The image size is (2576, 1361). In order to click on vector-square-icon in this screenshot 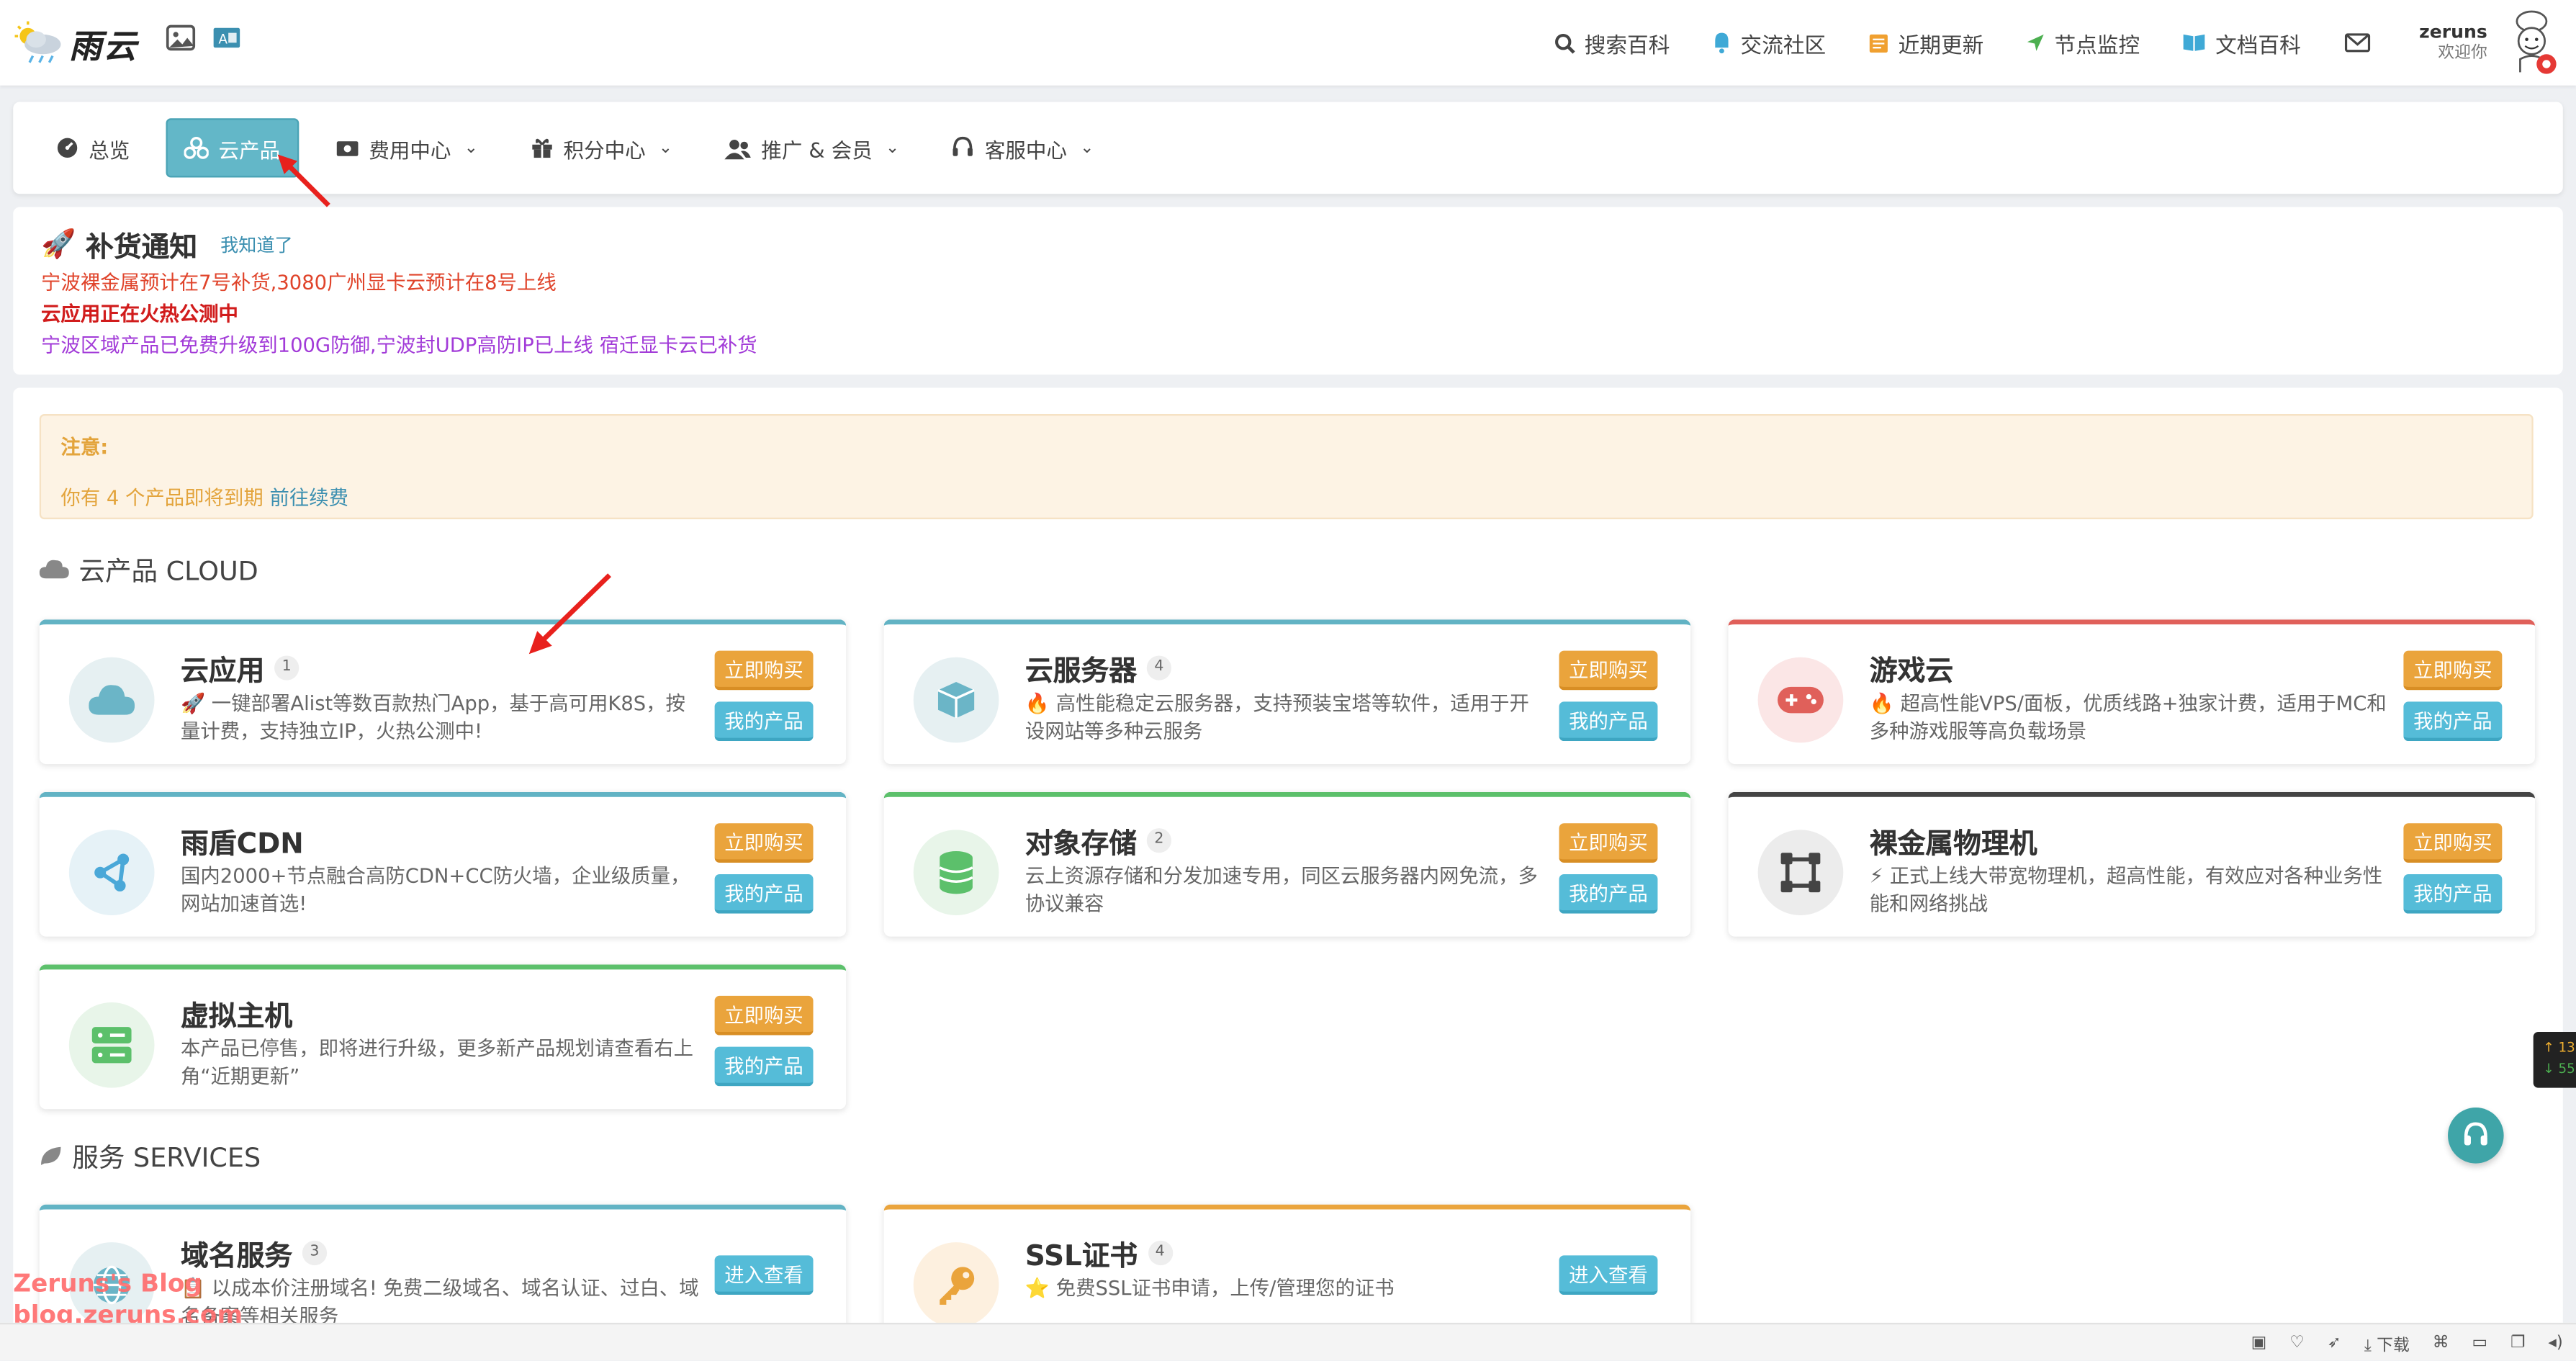, I will do `click(1801, 873)`.